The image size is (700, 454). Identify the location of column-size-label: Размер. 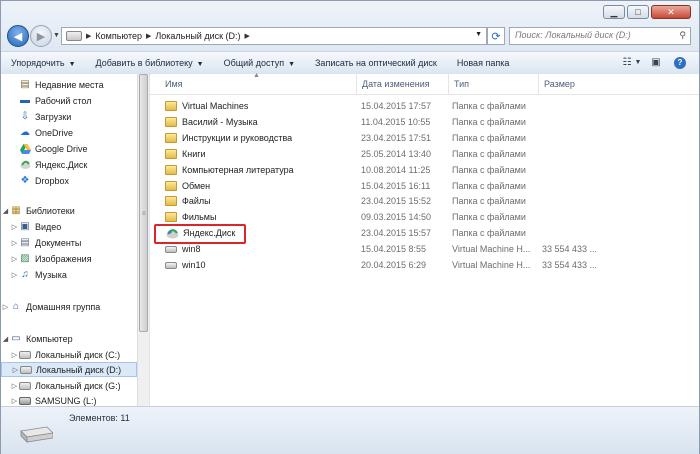
(559, 84).